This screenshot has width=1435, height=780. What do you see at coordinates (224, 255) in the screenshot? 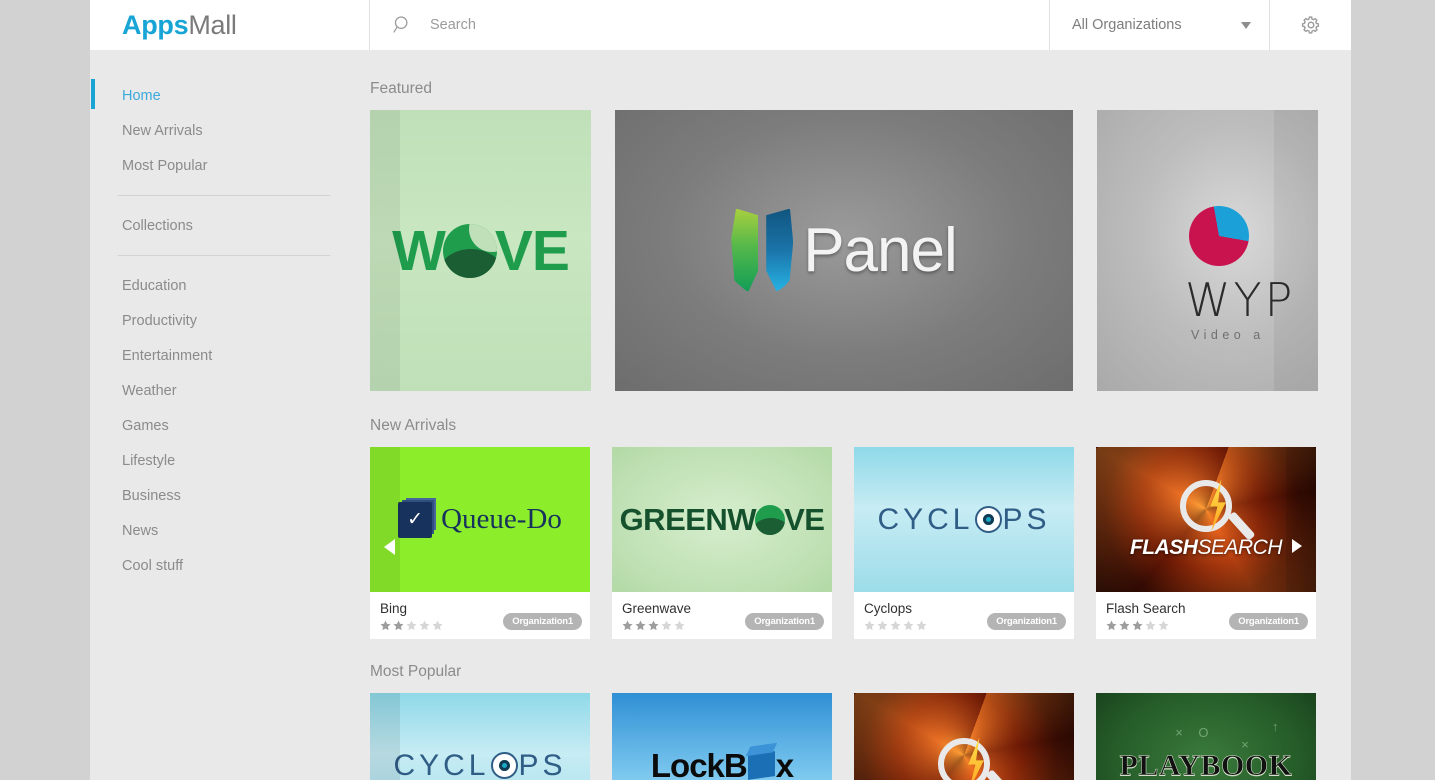
I see `sidebar-divider` at bounding box center [224, 255].